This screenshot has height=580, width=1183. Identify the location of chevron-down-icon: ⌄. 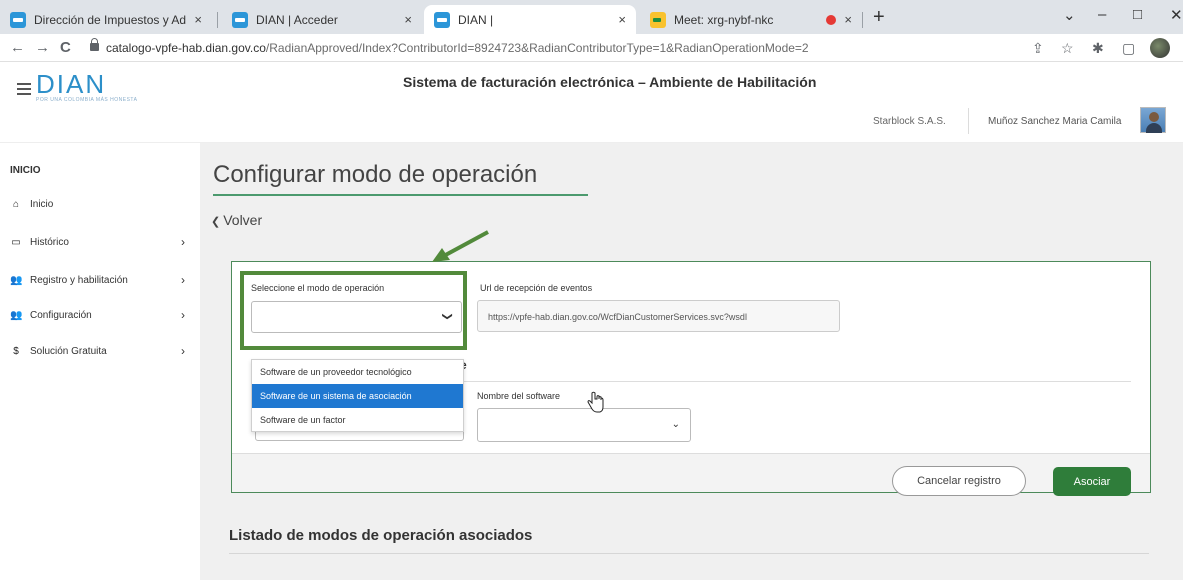
(675, 424).